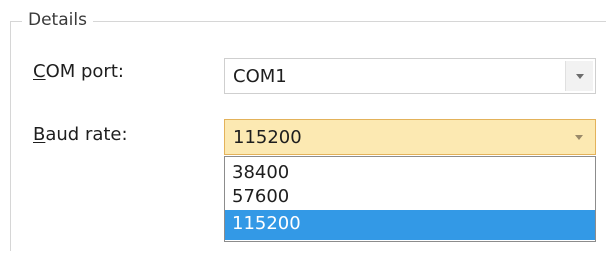 This screenshot has width=613, height=258. I want to click on baud-rate-option-selected: 115200, so click(410, 225).